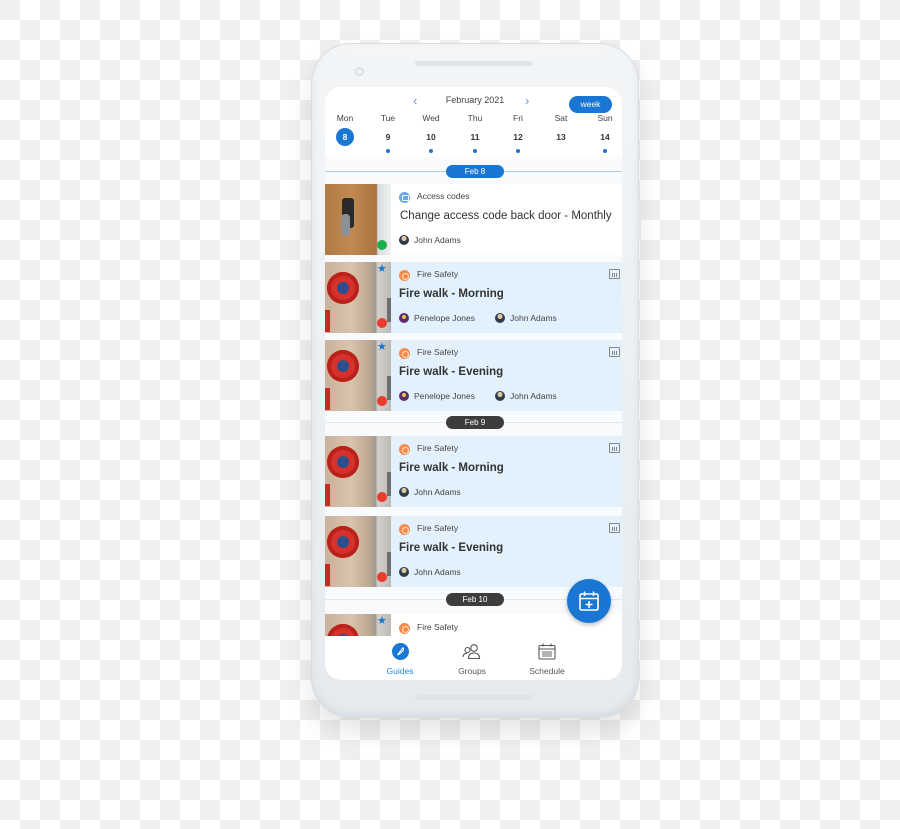  What do you see at coordinates (431, 137) in the screenshot?
I see `day-number: 10` at bounding box center [431, 137].